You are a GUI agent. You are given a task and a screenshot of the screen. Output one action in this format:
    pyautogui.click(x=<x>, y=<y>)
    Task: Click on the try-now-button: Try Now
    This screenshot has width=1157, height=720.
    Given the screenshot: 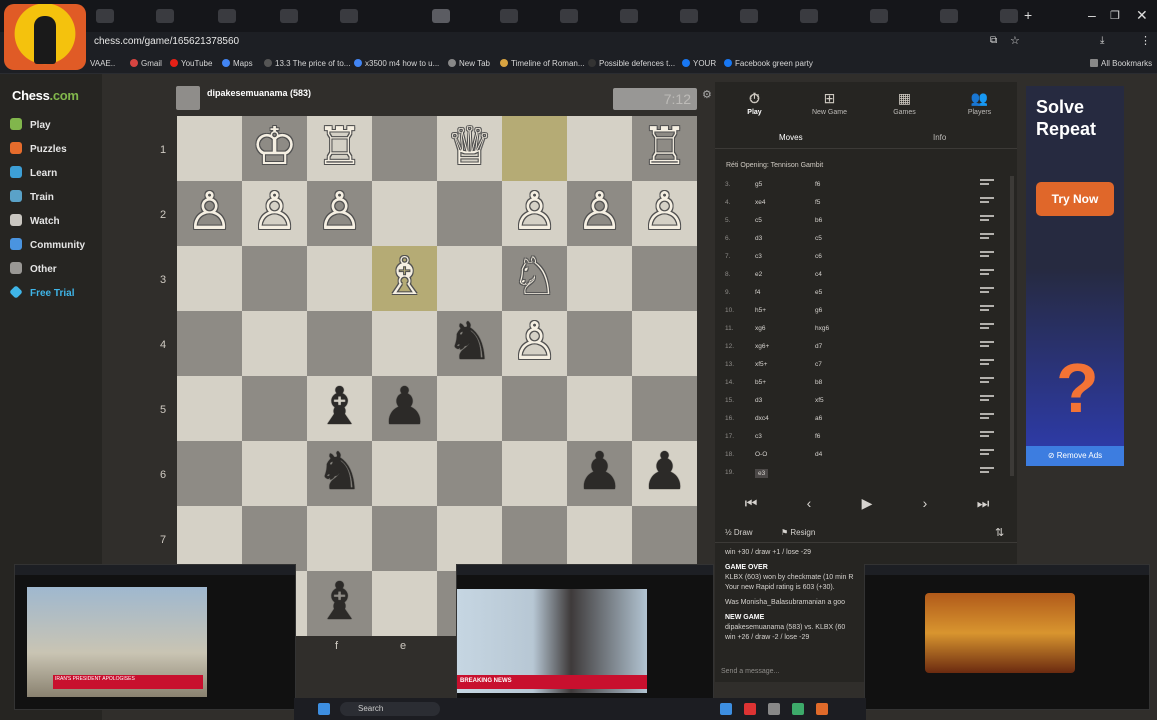 What is the action you would take?
    pyautogui.click(x=1075, y=199)
    